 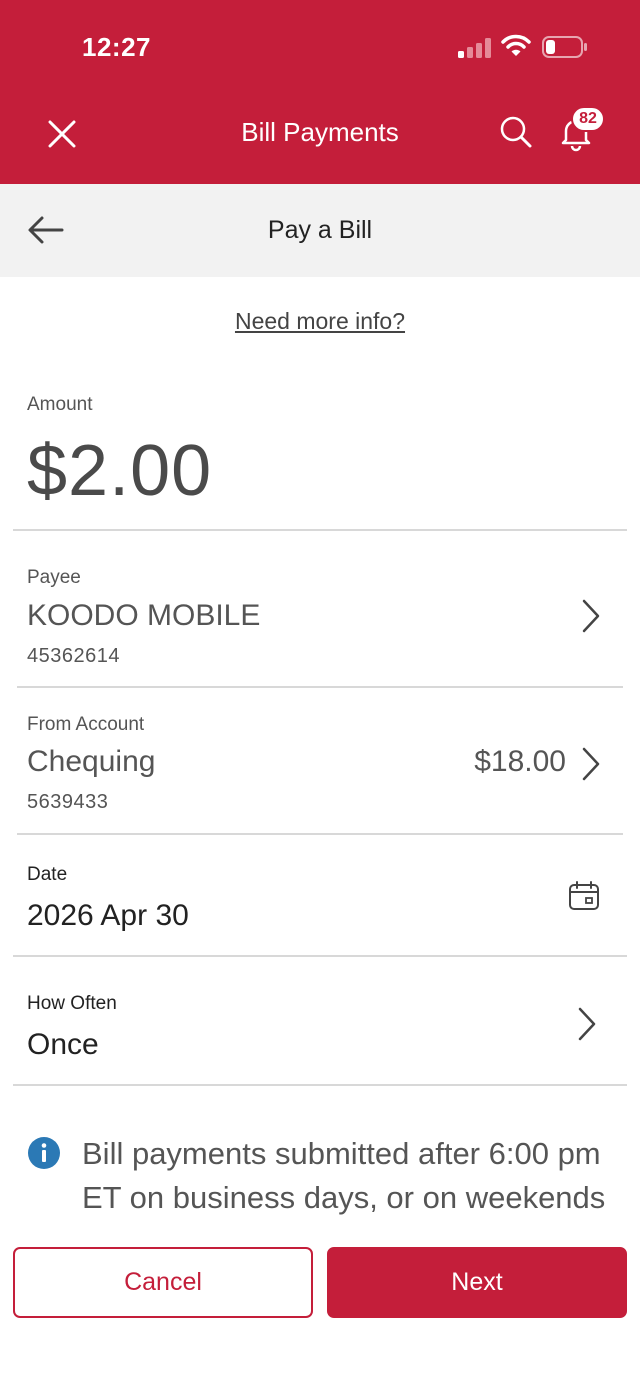 I want to click on payee-name: KOODO MOBILE, so click(x=144, y=615).